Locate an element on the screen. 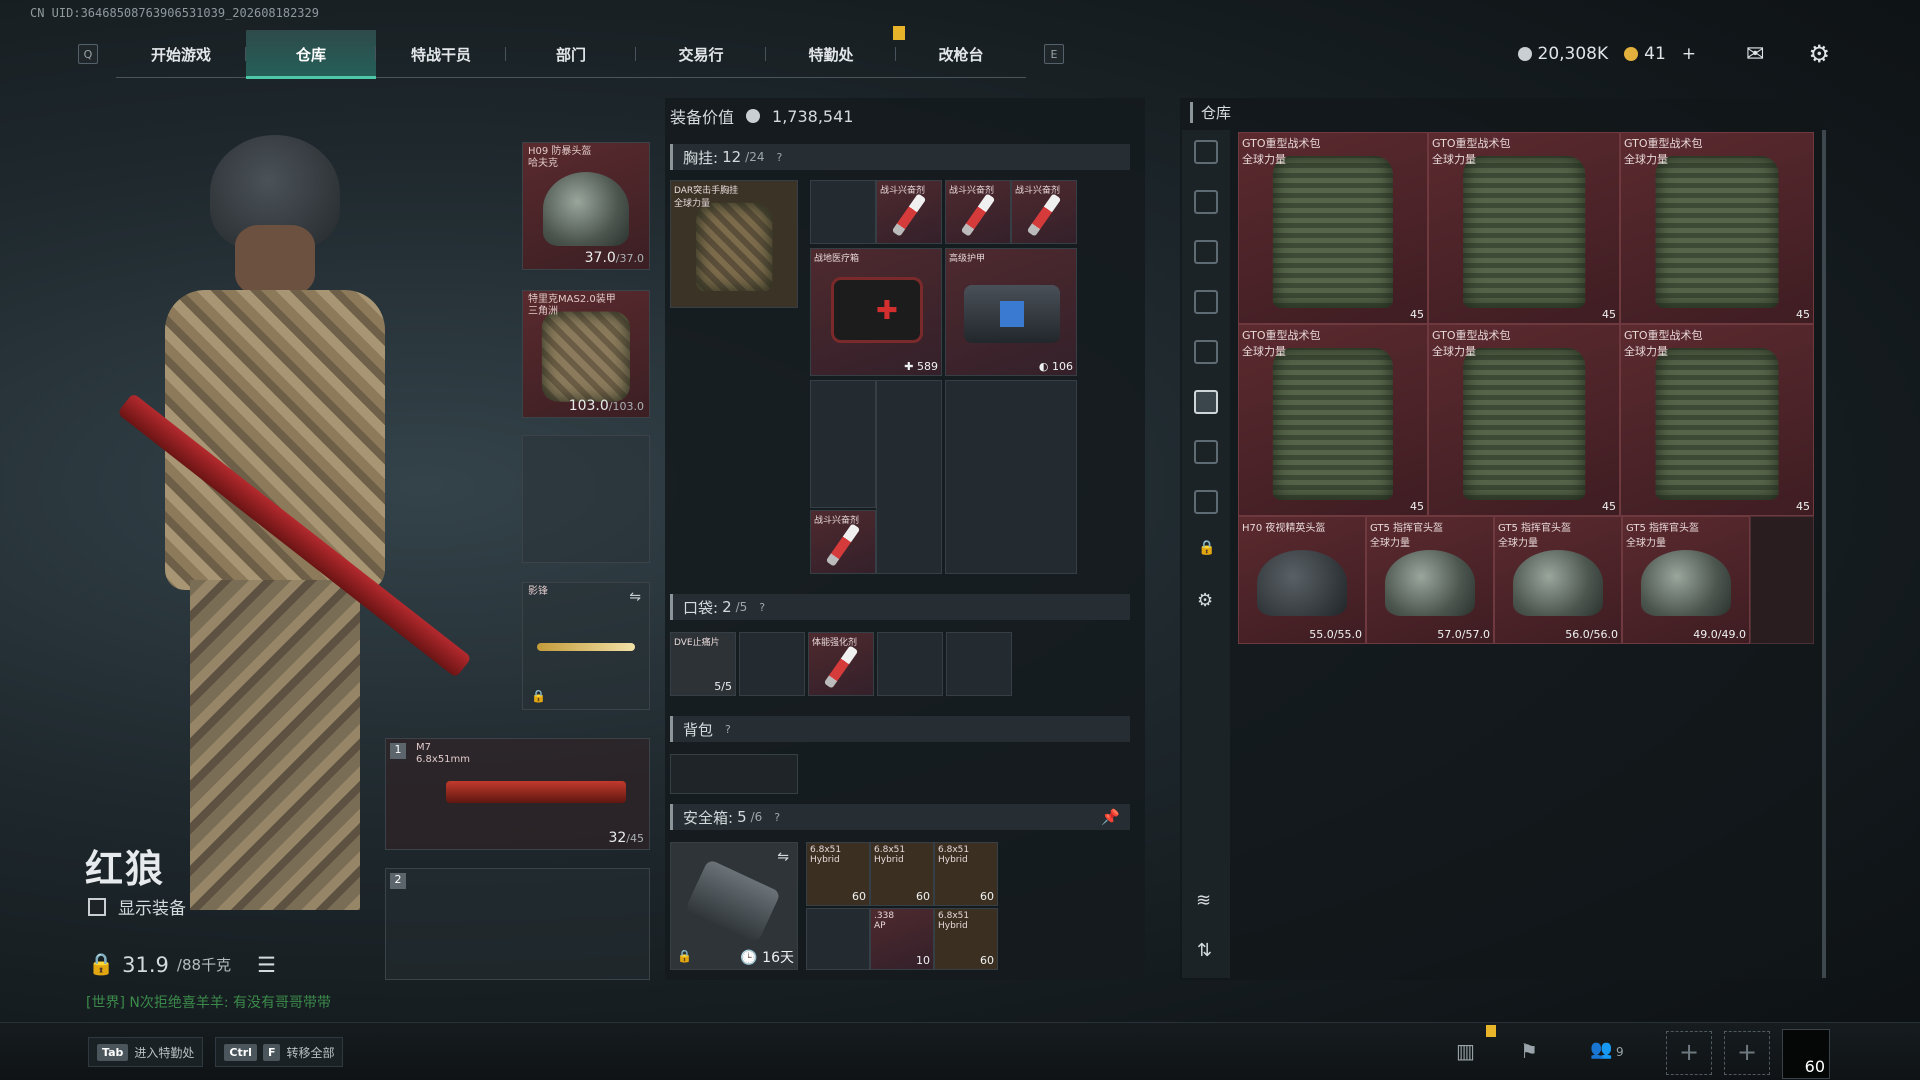 This screenshot has width=1920, height=1080. add-currency-button: + is located at coordinates (1689, 54).